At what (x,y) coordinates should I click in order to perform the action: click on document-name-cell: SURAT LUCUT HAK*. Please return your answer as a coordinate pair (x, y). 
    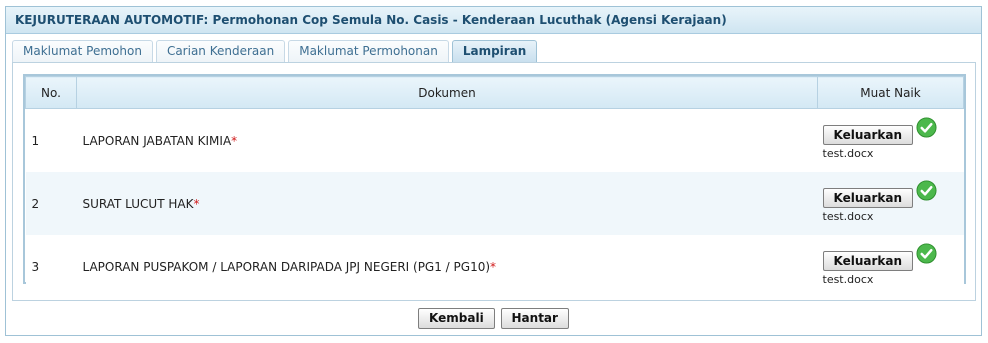
    Looking at the image, I should click on (447, 203).